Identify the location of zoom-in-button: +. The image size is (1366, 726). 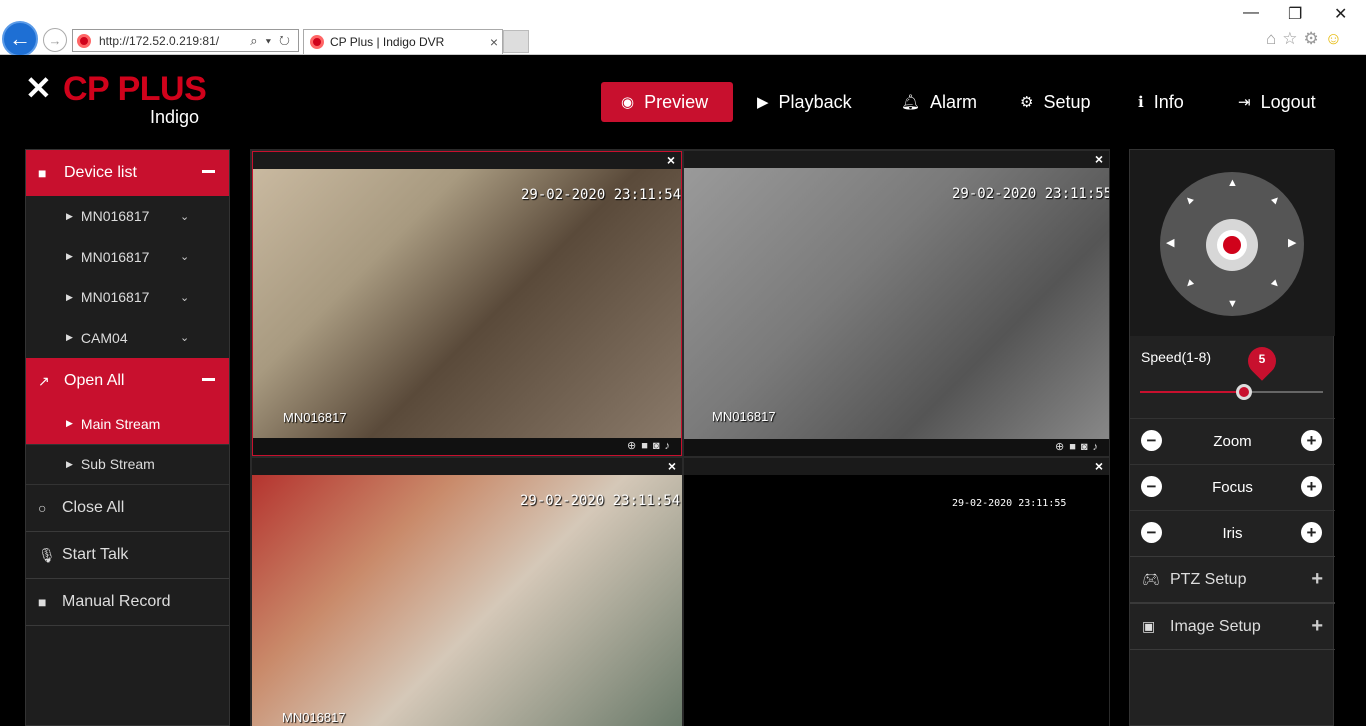
(1311, 440).